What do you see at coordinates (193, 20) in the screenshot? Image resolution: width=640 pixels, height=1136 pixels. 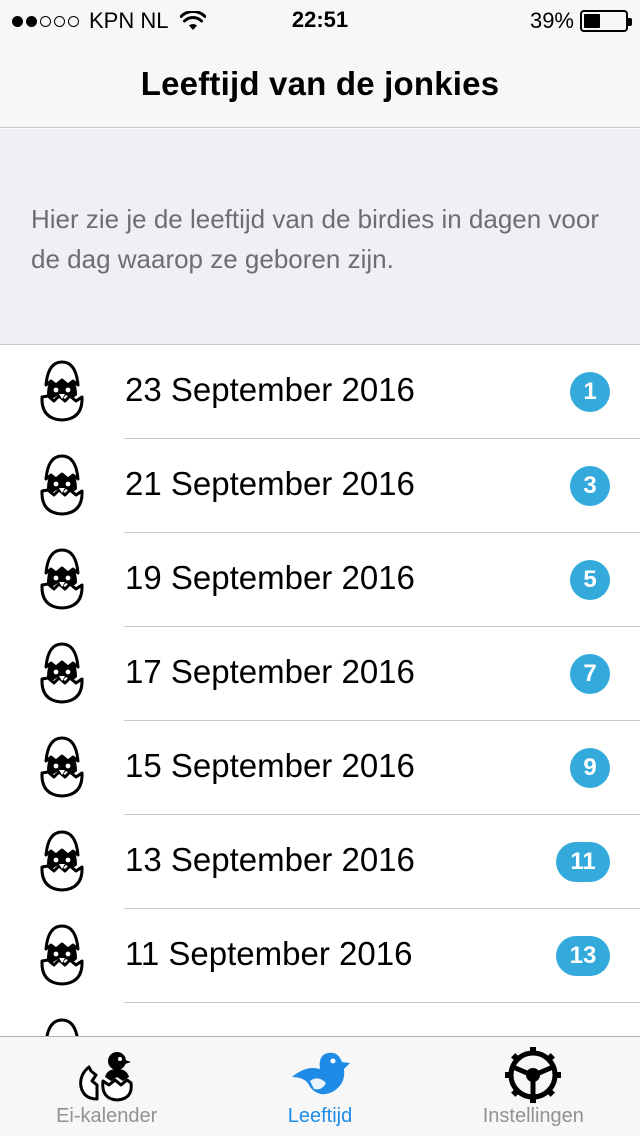 I see `wifi-icon` at bounding box center [193, 20].